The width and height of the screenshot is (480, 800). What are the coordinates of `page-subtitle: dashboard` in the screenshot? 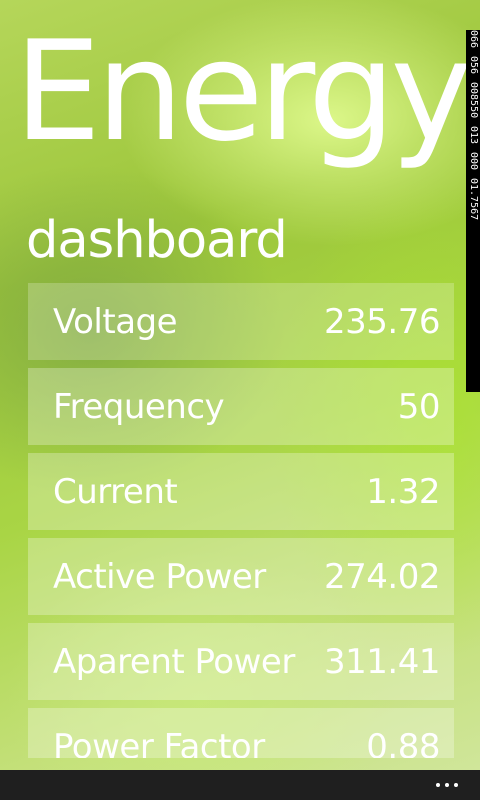 It's located at (157, 240).